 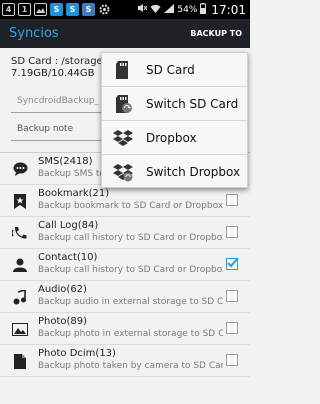 What do you see at coordinates (228, 9) in the screenshot?
I see `clock: 17:01` at bounding box center [228, 9].